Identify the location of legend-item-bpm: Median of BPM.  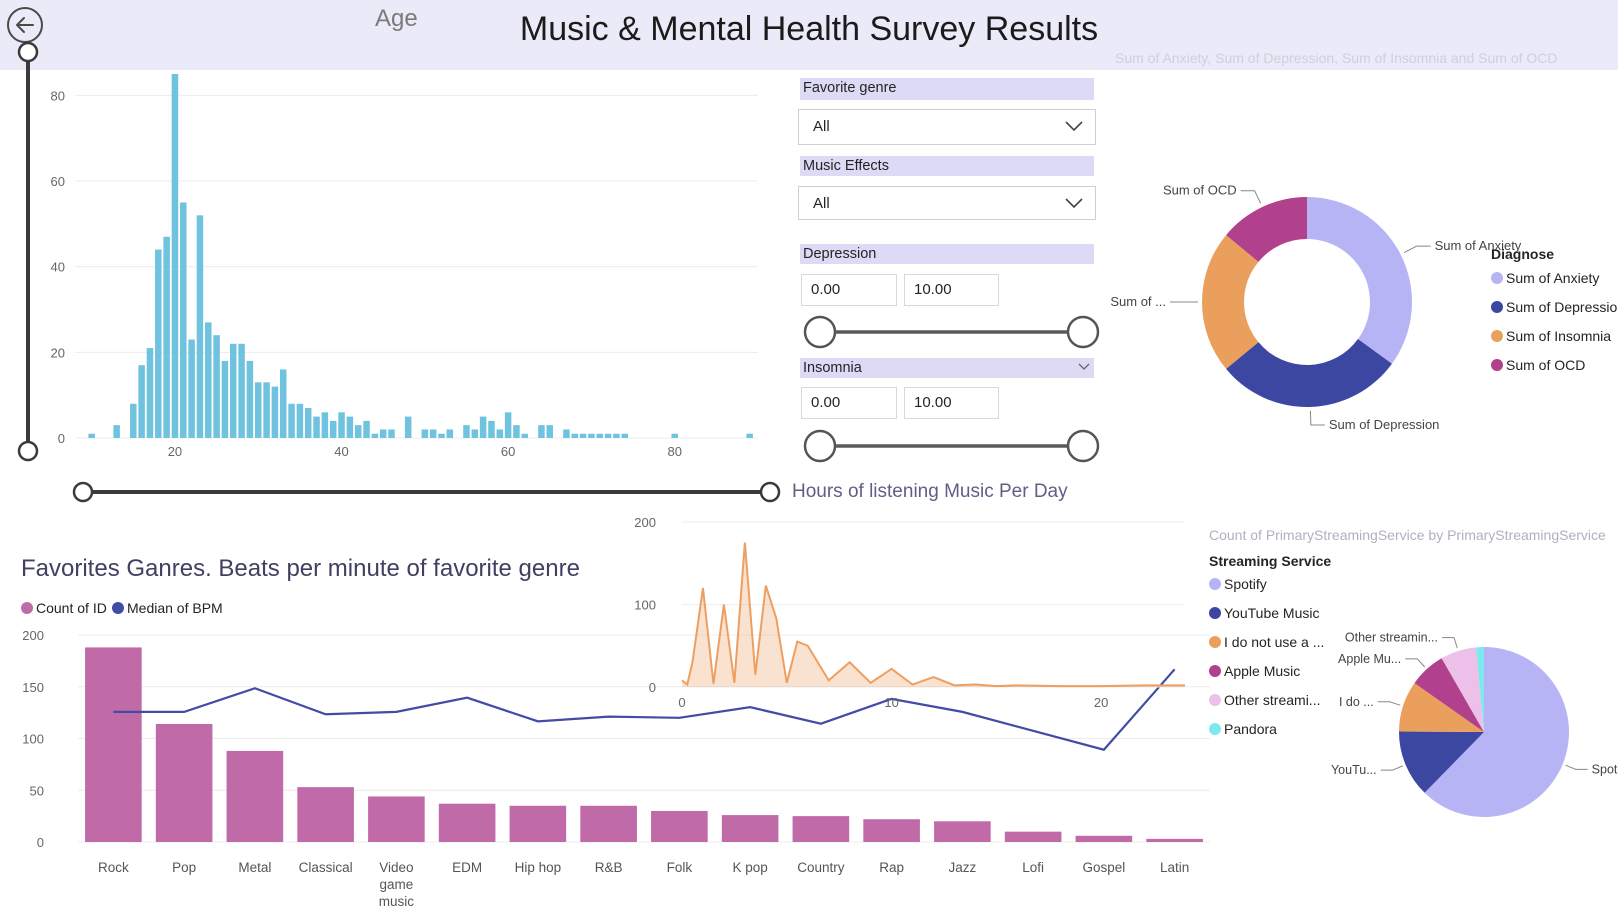
(167, 608).